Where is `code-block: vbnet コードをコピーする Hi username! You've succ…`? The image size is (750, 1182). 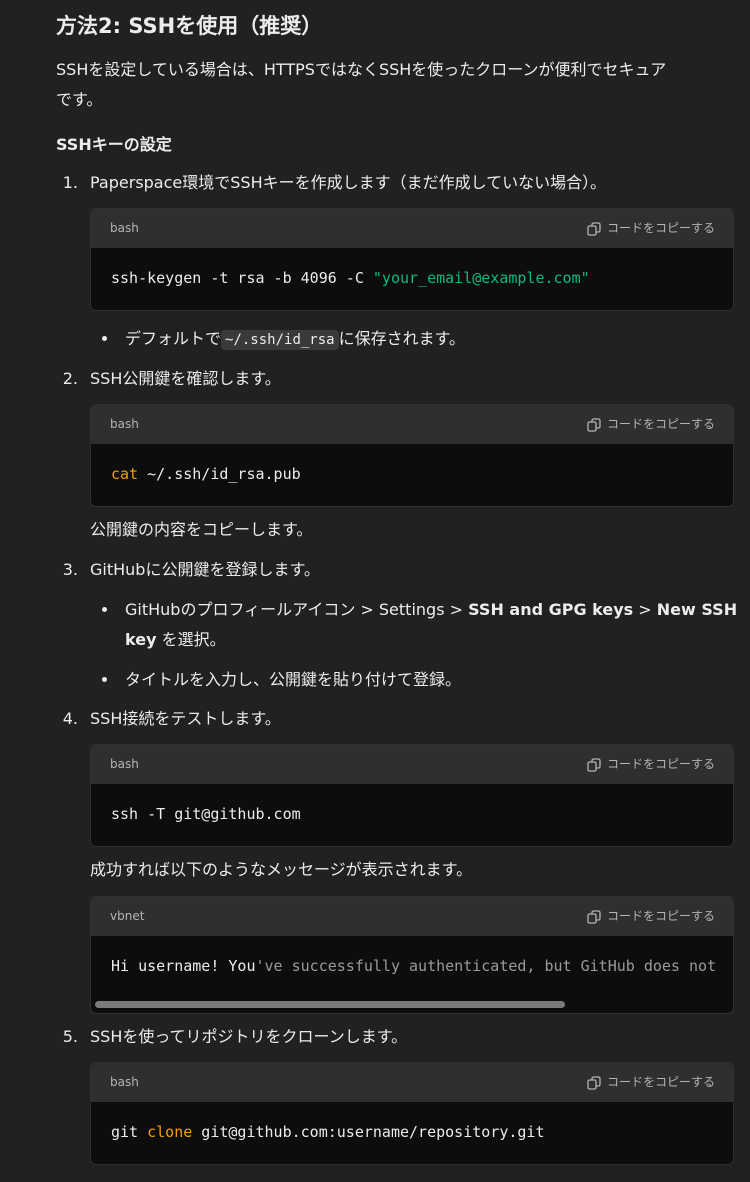 code-block: vbnet コードをコピーする Hi username! You've succ… is located at coordinates (412, 955).